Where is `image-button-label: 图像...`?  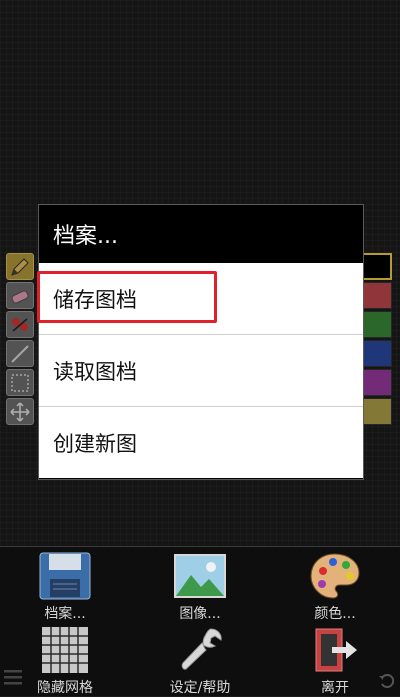 image-button-label: 图像... is located at coordinates (200, 614).